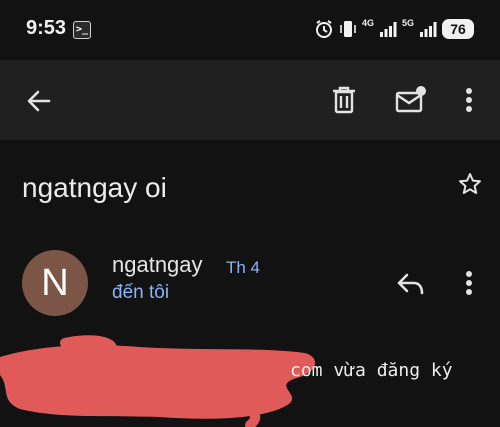 This screenshot has width=500, height=427. I want to click on more-options-button, so click(469, 100).